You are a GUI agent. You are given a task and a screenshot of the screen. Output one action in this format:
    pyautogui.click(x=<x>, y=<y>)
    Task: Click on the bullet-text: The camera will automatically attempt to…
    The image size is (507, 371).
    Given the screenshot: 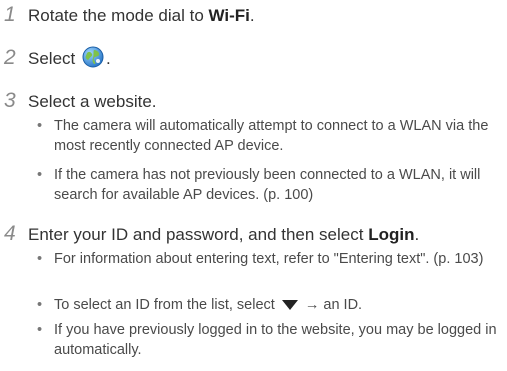 What is the action you would take?
    pyautogui.click(x=271, y=136)
    